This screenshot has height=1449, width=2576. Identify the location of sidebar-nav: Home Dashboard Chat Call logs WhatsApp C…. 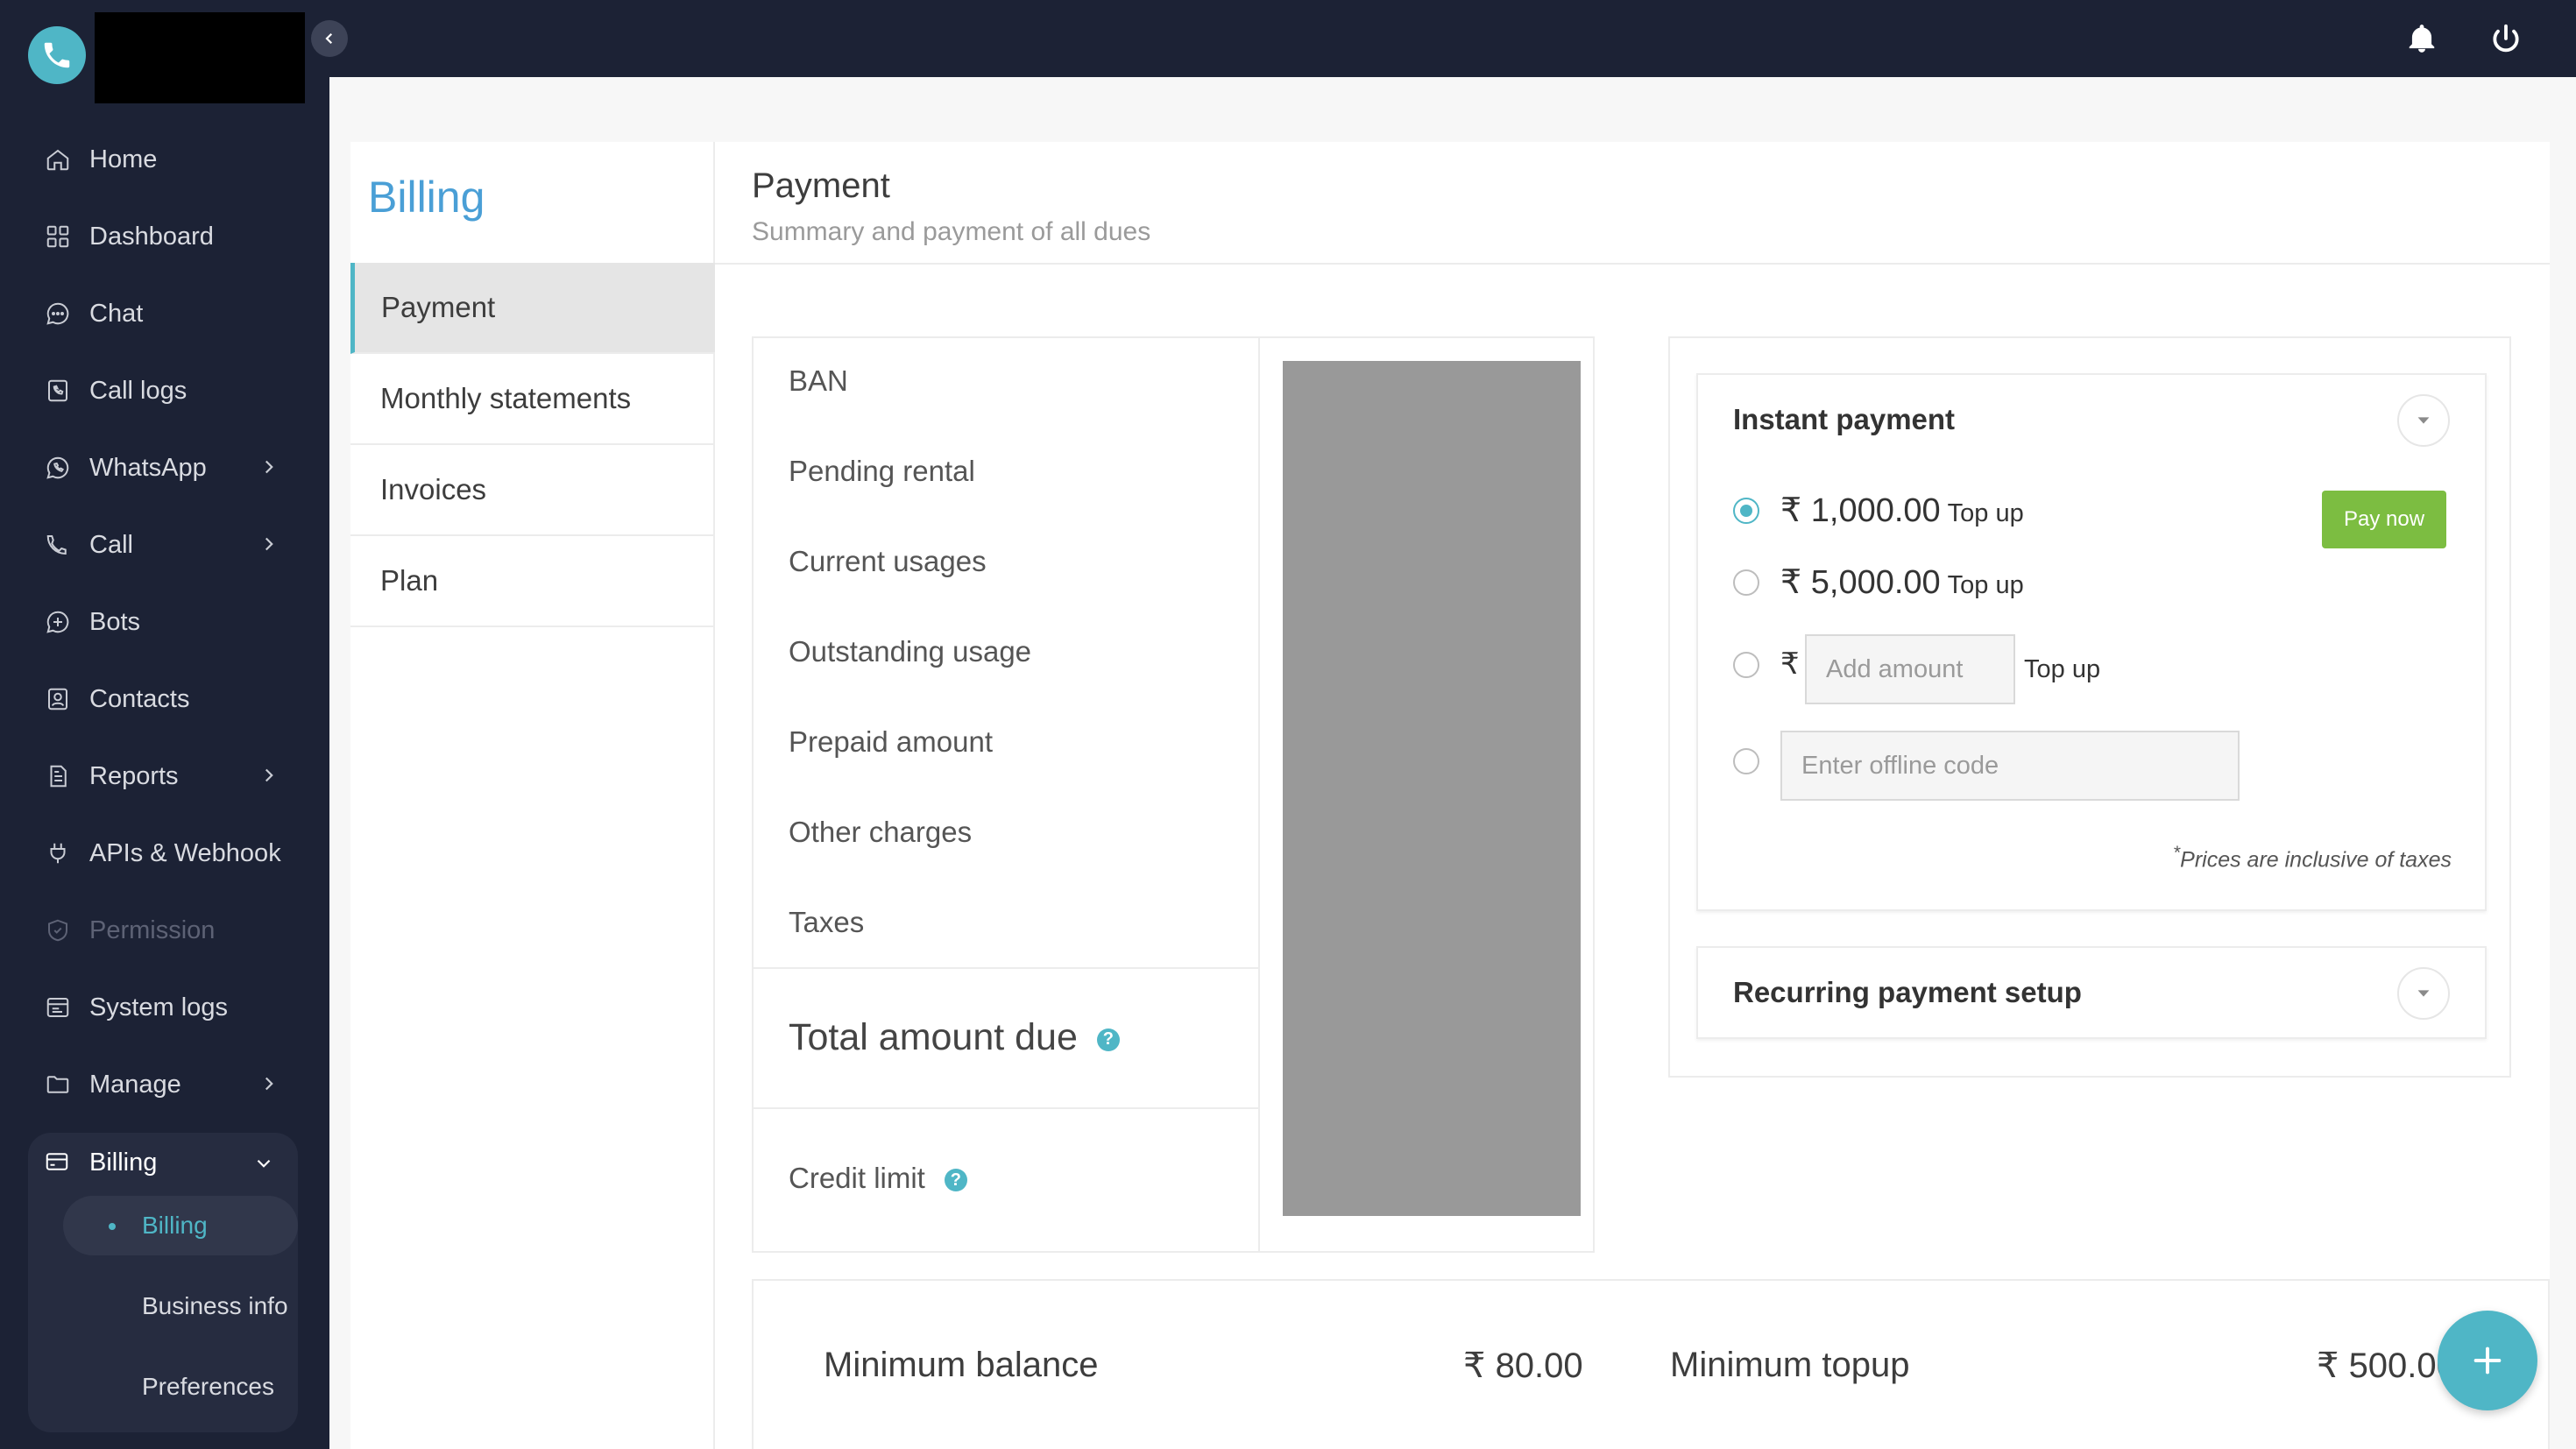
(164, 622).